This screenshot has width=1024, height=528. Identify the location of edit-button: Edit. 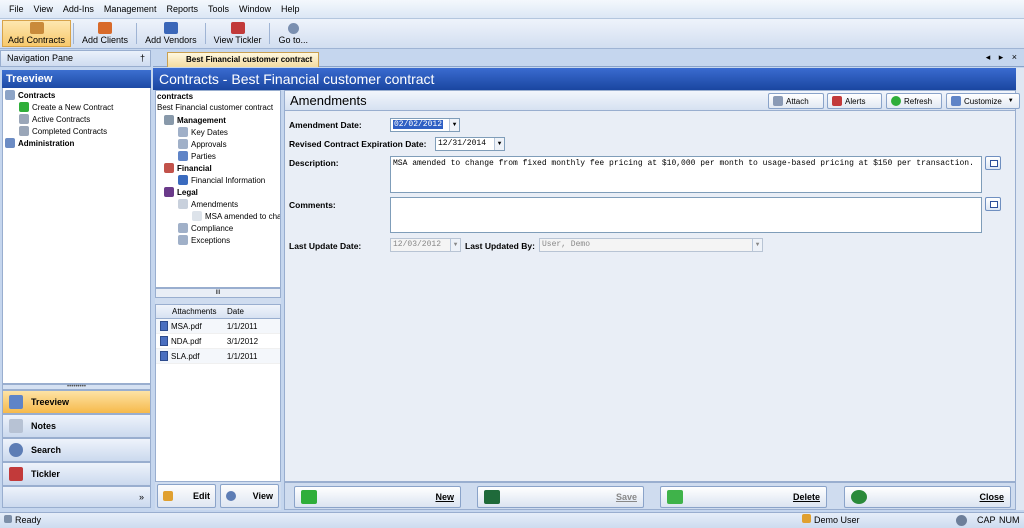
(186, 496).